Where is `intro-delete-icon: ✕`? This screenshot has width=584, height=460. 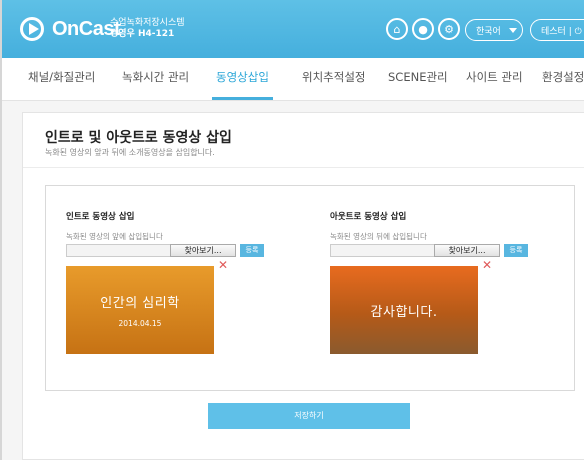
intro-delete-icon: ✕ is located at coordinates (223, 265).